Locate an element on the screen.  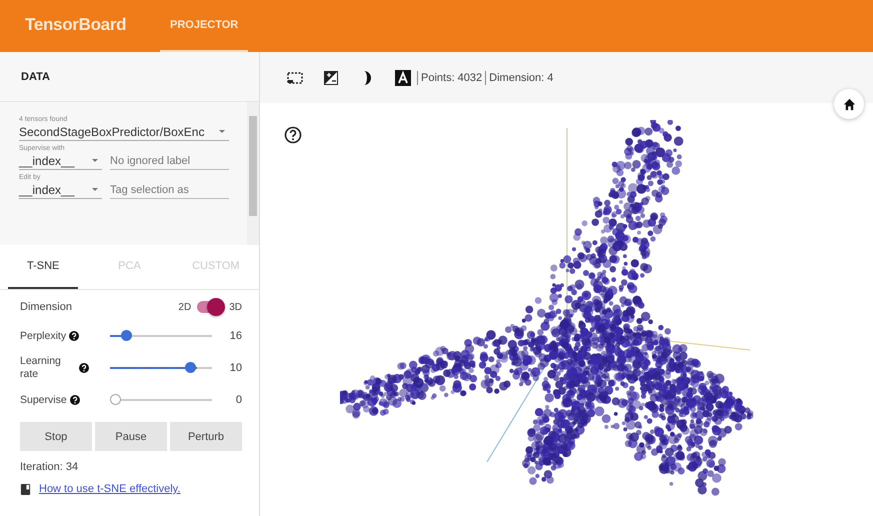
text-field: No ignored label is located at coordinates (169, 161).